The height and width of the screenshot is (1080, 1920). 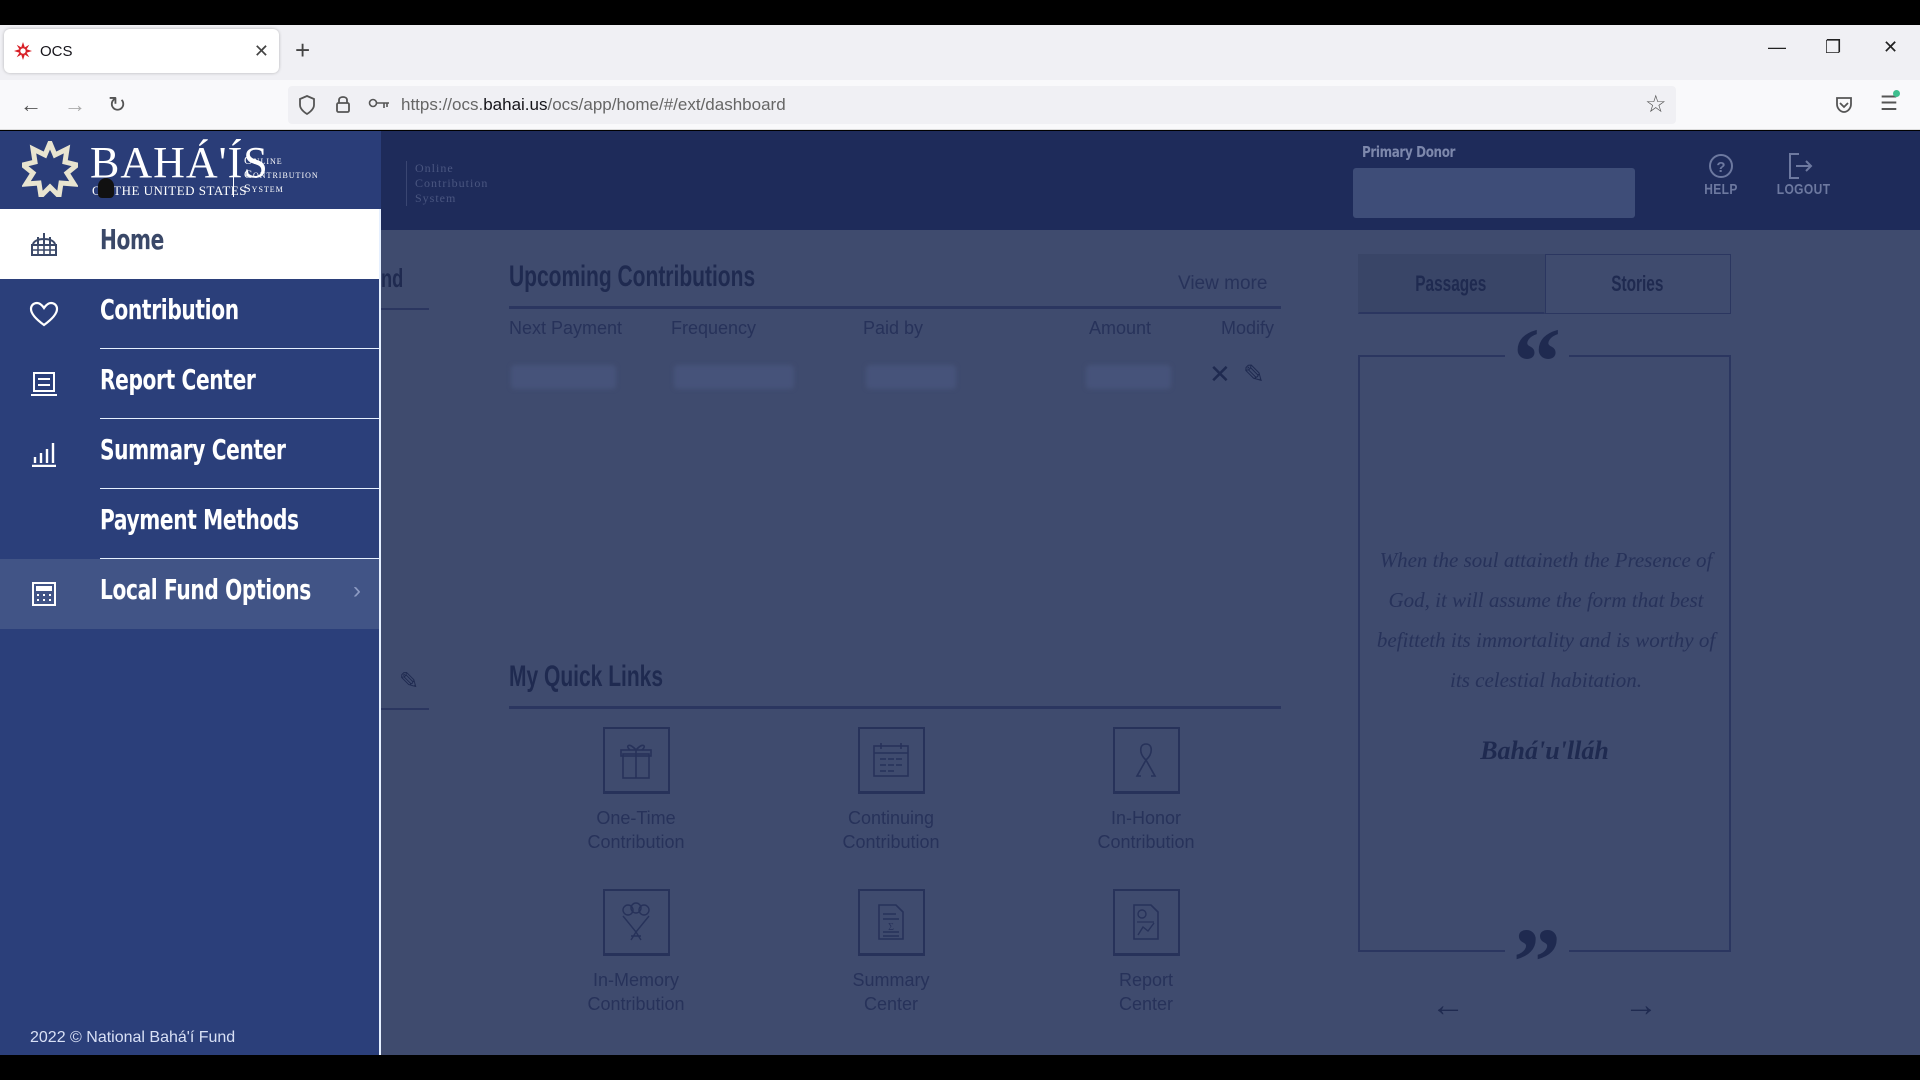 I want to click on quick-link-label-line: In-Honor, so click(x=1146, y=818).